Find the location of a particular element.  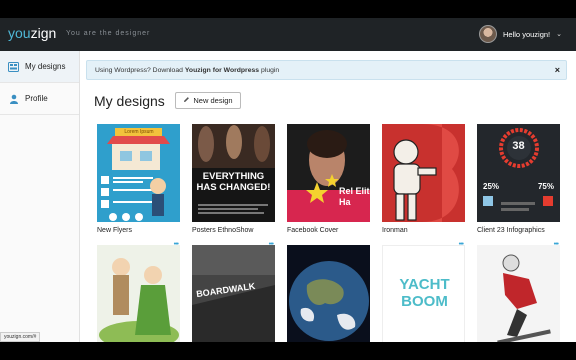

sidebar-item-label: Profile is located at coordinates (36, 98).